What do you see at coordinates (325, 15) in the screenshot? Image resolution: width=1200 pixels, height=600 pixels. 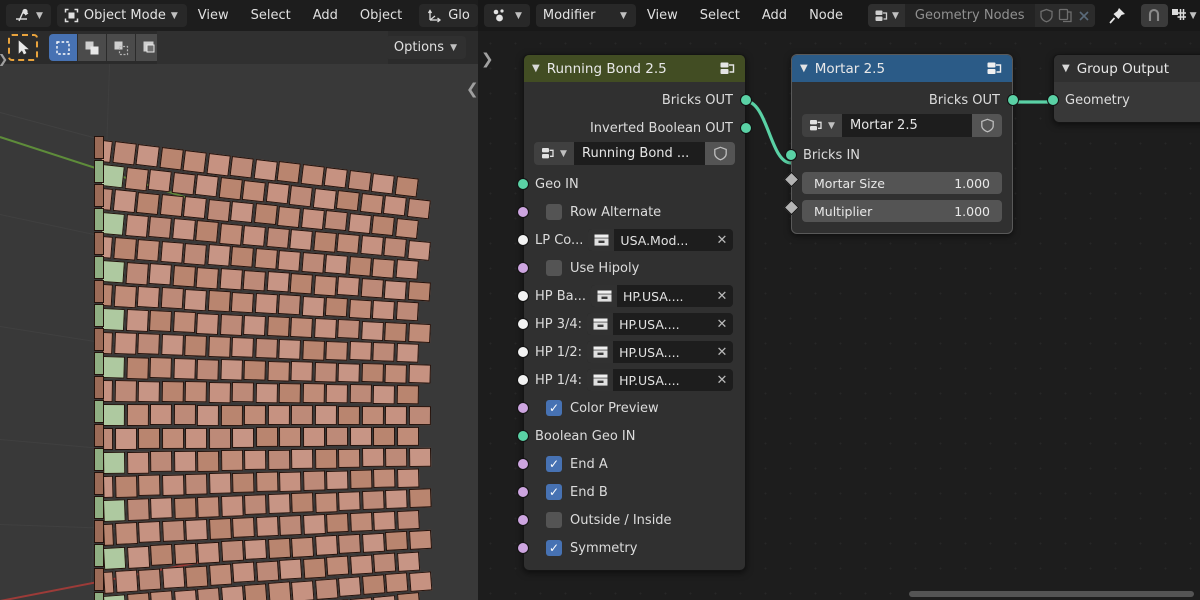 I see `menu-add: Add` at bounding box center [325, 15].